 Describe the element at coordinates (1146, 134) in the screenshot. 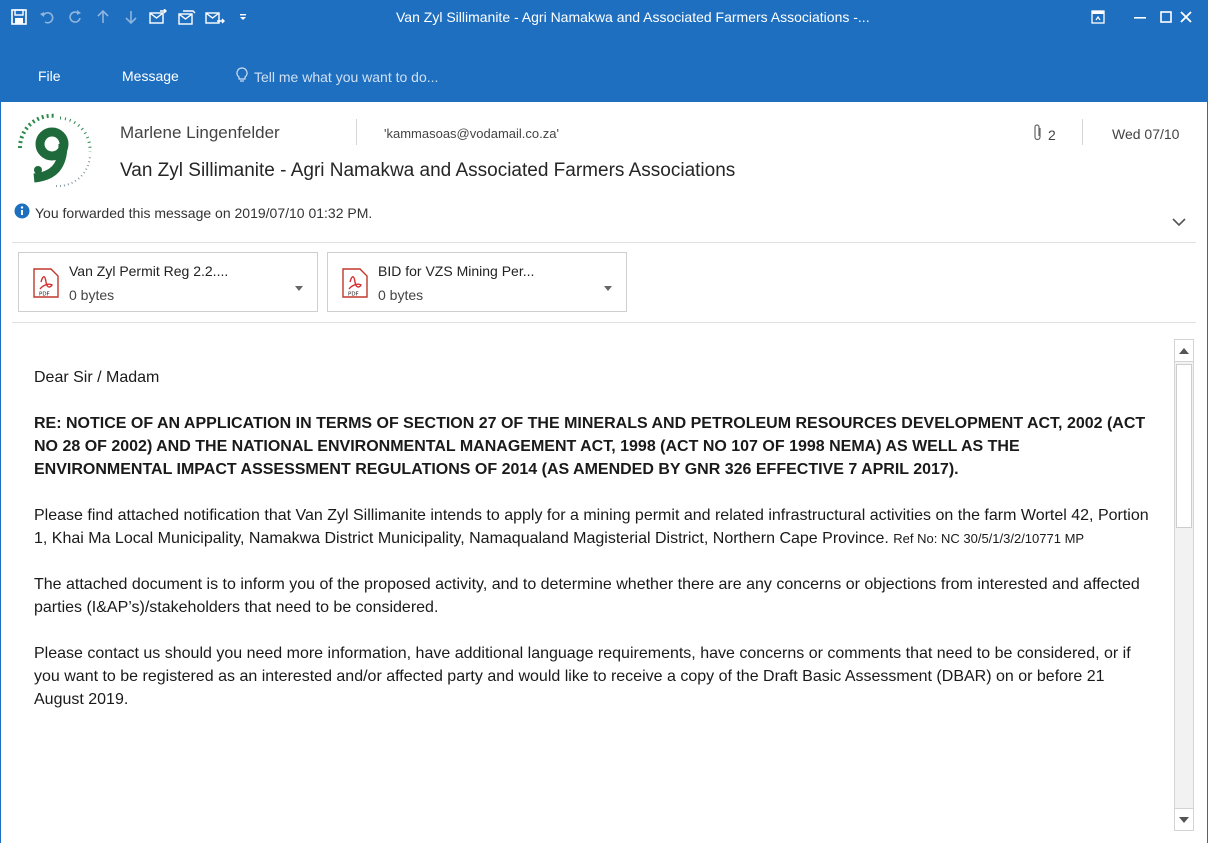

I see `sent-date: Wed 07/10` at that location.